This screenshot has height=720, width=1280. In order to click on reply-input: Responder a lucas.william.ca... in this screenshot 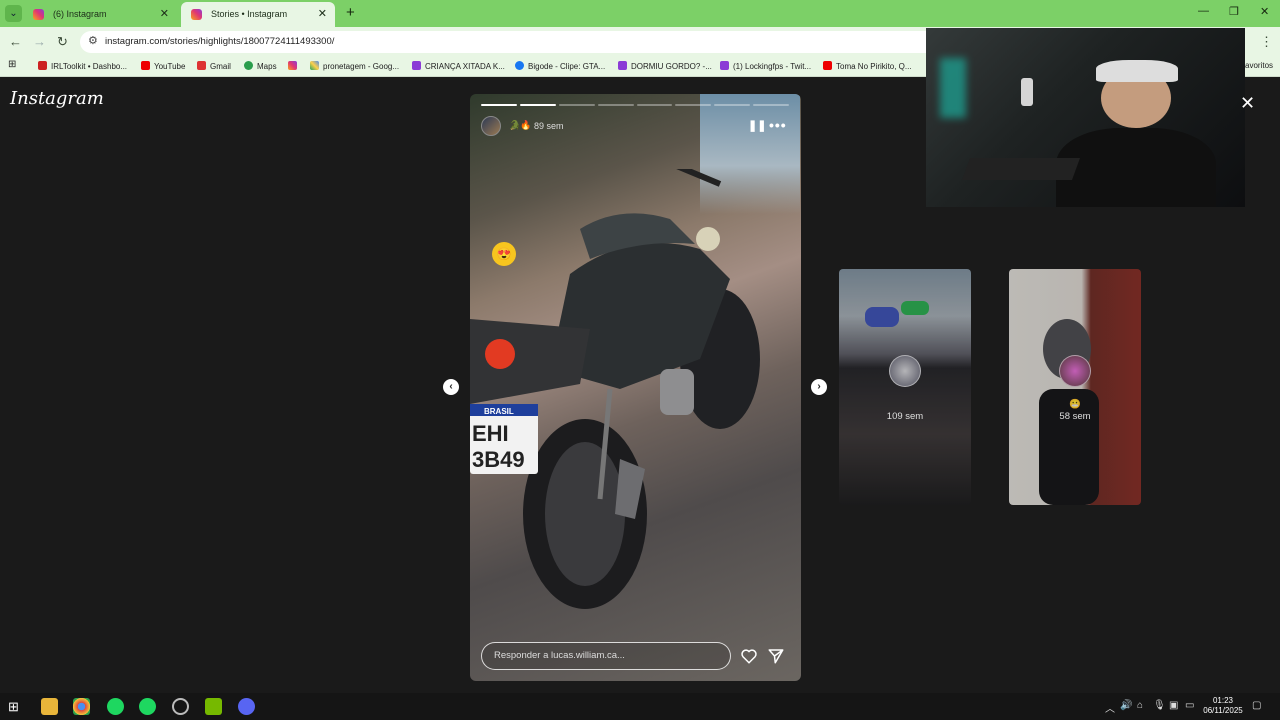, I will do `click(606, 656)`.